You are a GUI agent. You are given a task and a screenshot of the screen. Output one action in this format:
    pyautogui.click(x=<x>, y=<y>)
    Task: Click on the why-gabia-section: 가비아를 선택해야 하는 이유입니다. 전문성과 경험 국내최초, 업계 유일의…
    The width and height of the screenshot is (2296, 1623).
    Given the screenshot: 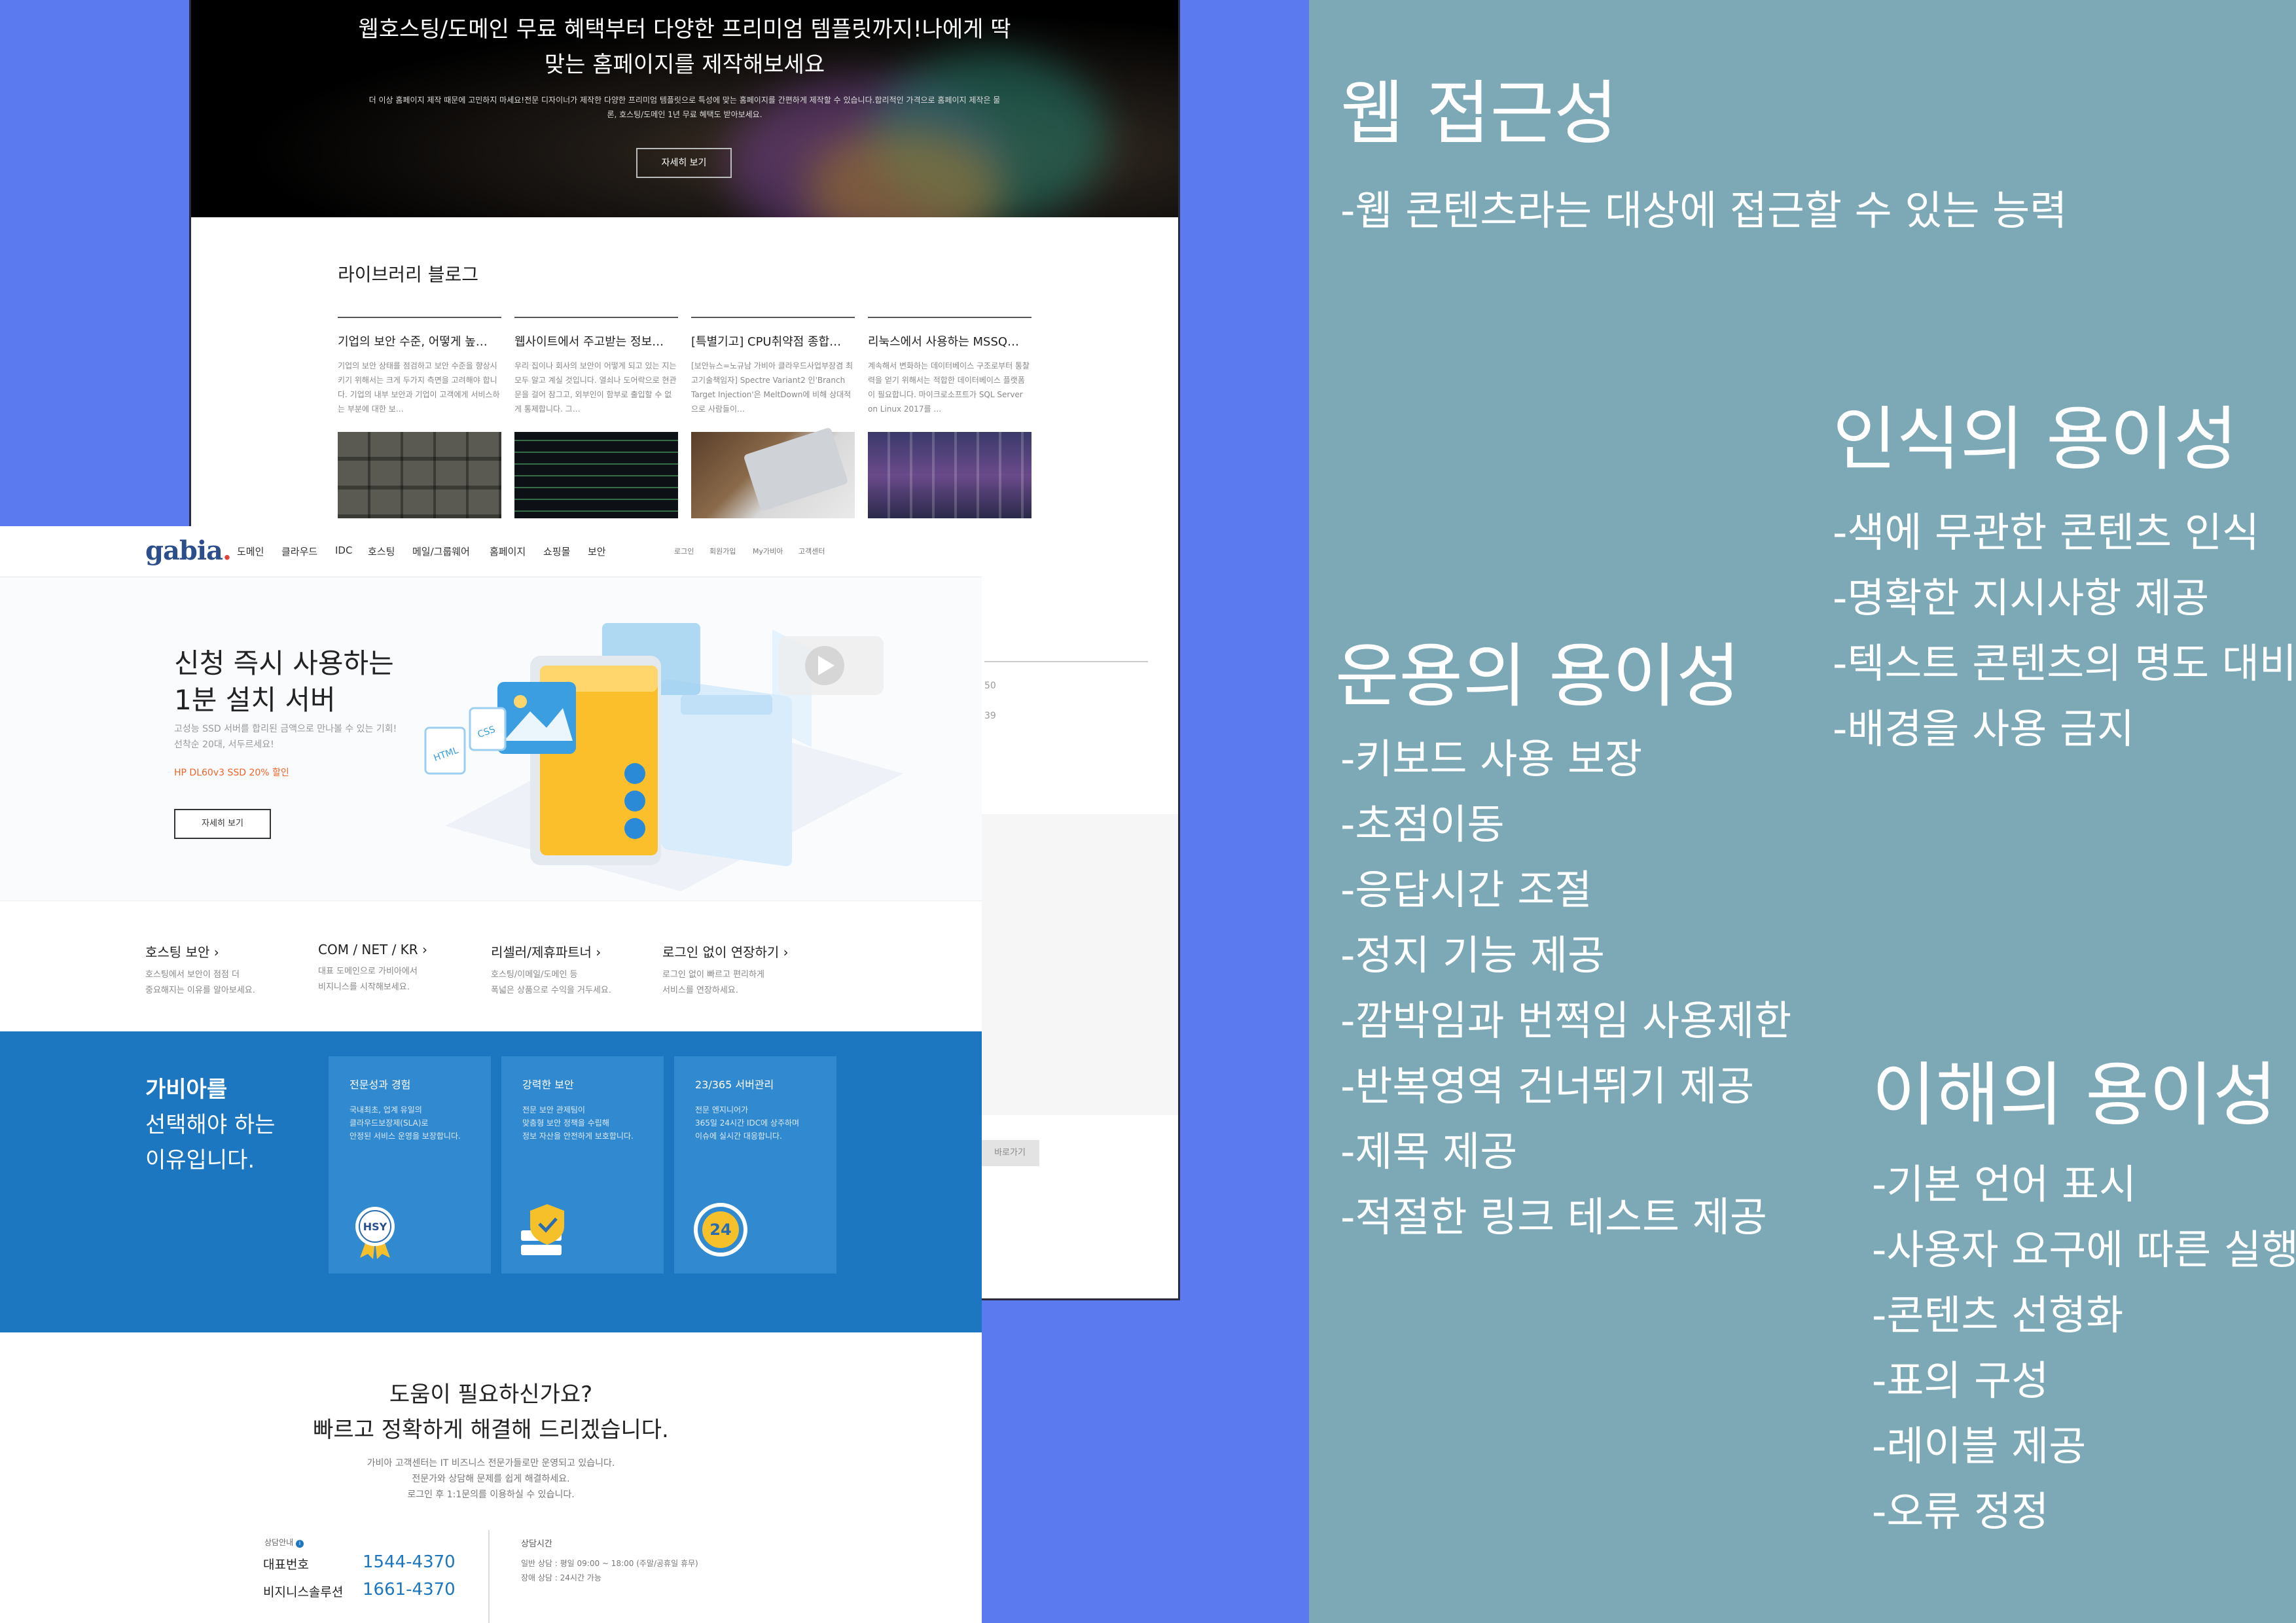 What is the action you would take?
    pyautogui.click(x=491, y=1181)
    